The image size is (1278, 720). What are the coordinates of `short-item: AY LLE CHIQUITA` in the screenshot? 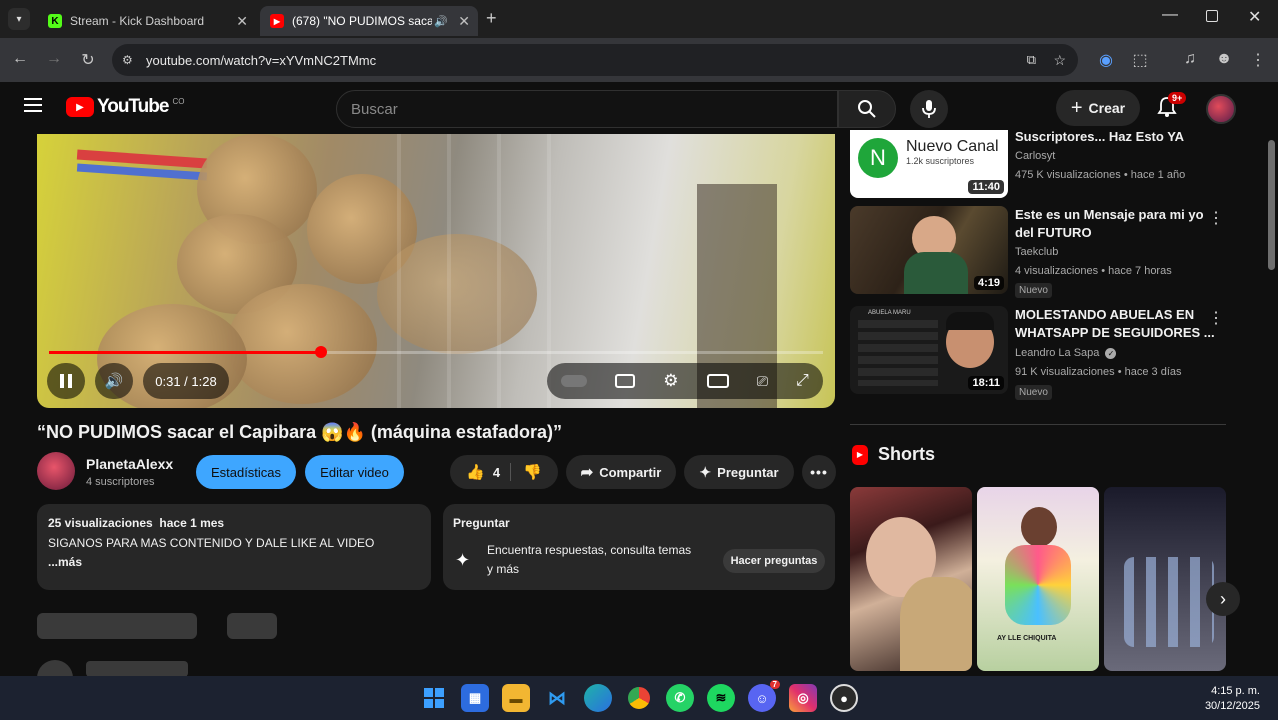 It's located at (1038, 579).